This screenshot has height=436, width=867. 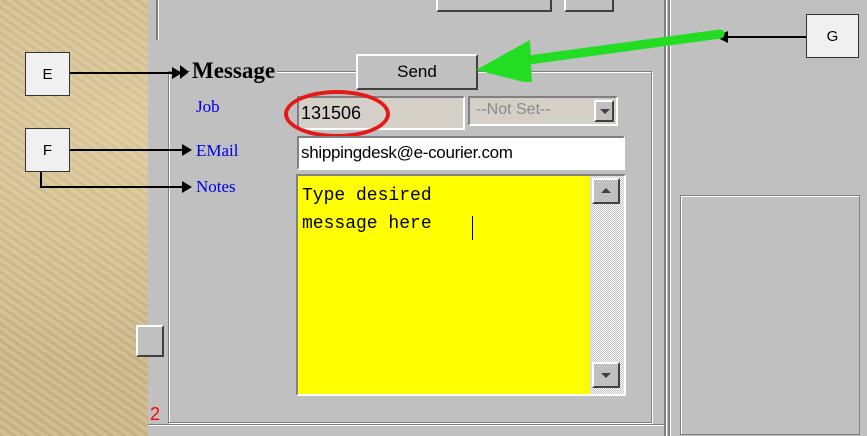 What do you see at coordinates (234, 71) in the screenshot?
I see `message-section-title: Message` at bounding box center [234, 71].